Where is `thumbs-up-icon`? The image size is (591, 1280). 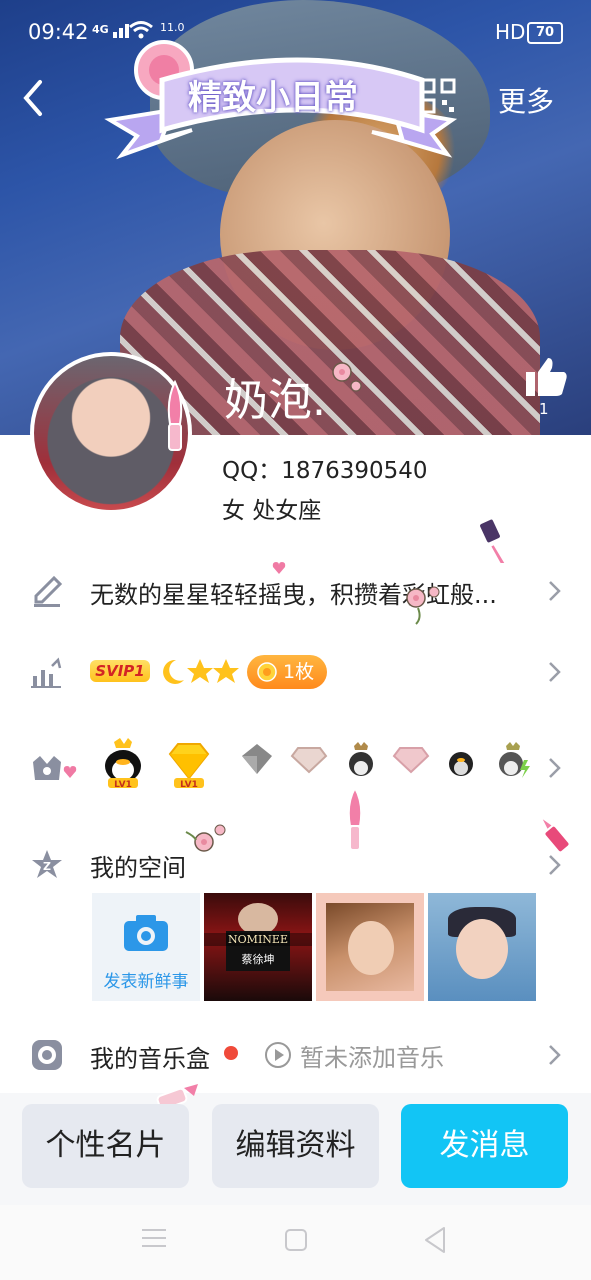
thumbs-up-icon is located at coordinates (546, 377).